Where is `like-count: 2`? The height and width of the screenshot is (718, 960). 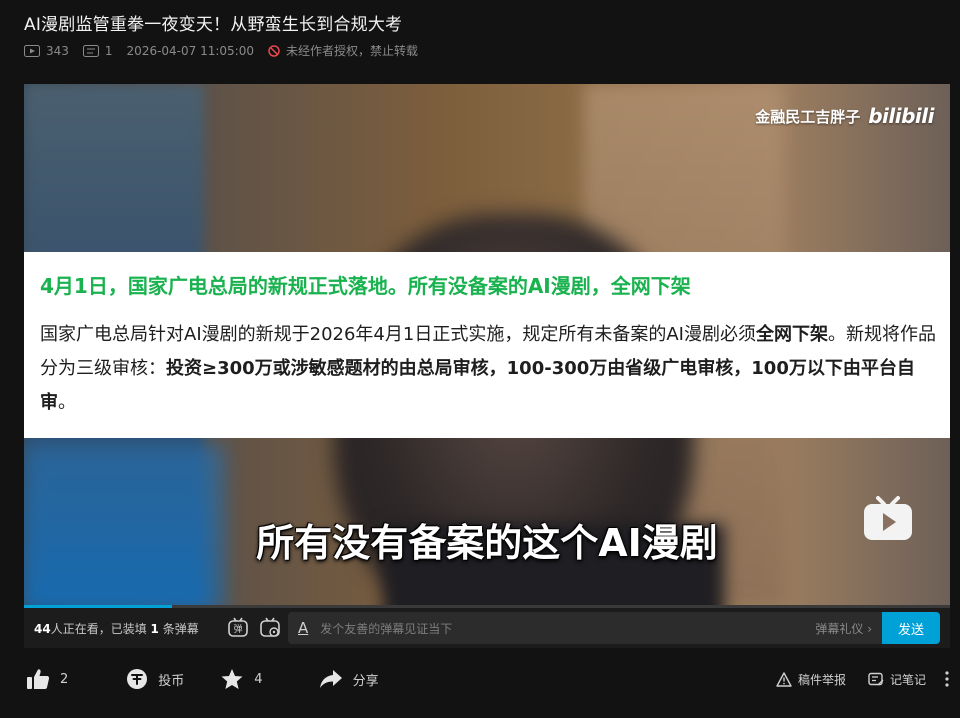
like-count: 2 is located at coordinates (64, 679).